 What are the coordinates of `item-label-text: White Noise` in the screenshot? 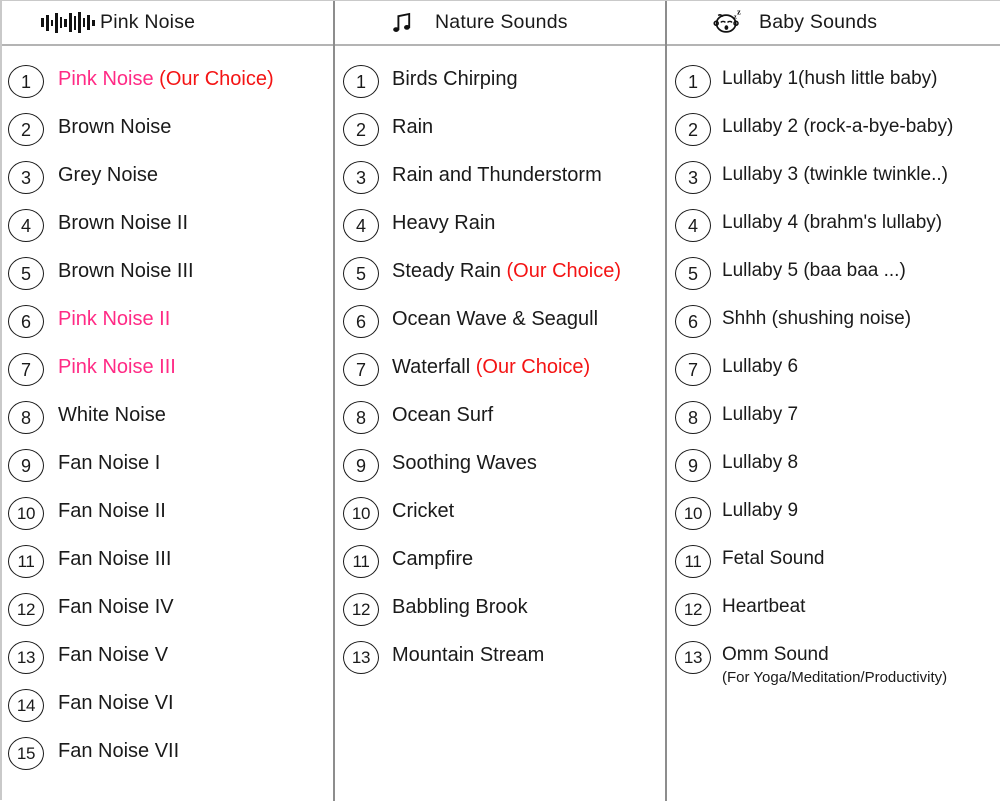 It's located at (112, 415).